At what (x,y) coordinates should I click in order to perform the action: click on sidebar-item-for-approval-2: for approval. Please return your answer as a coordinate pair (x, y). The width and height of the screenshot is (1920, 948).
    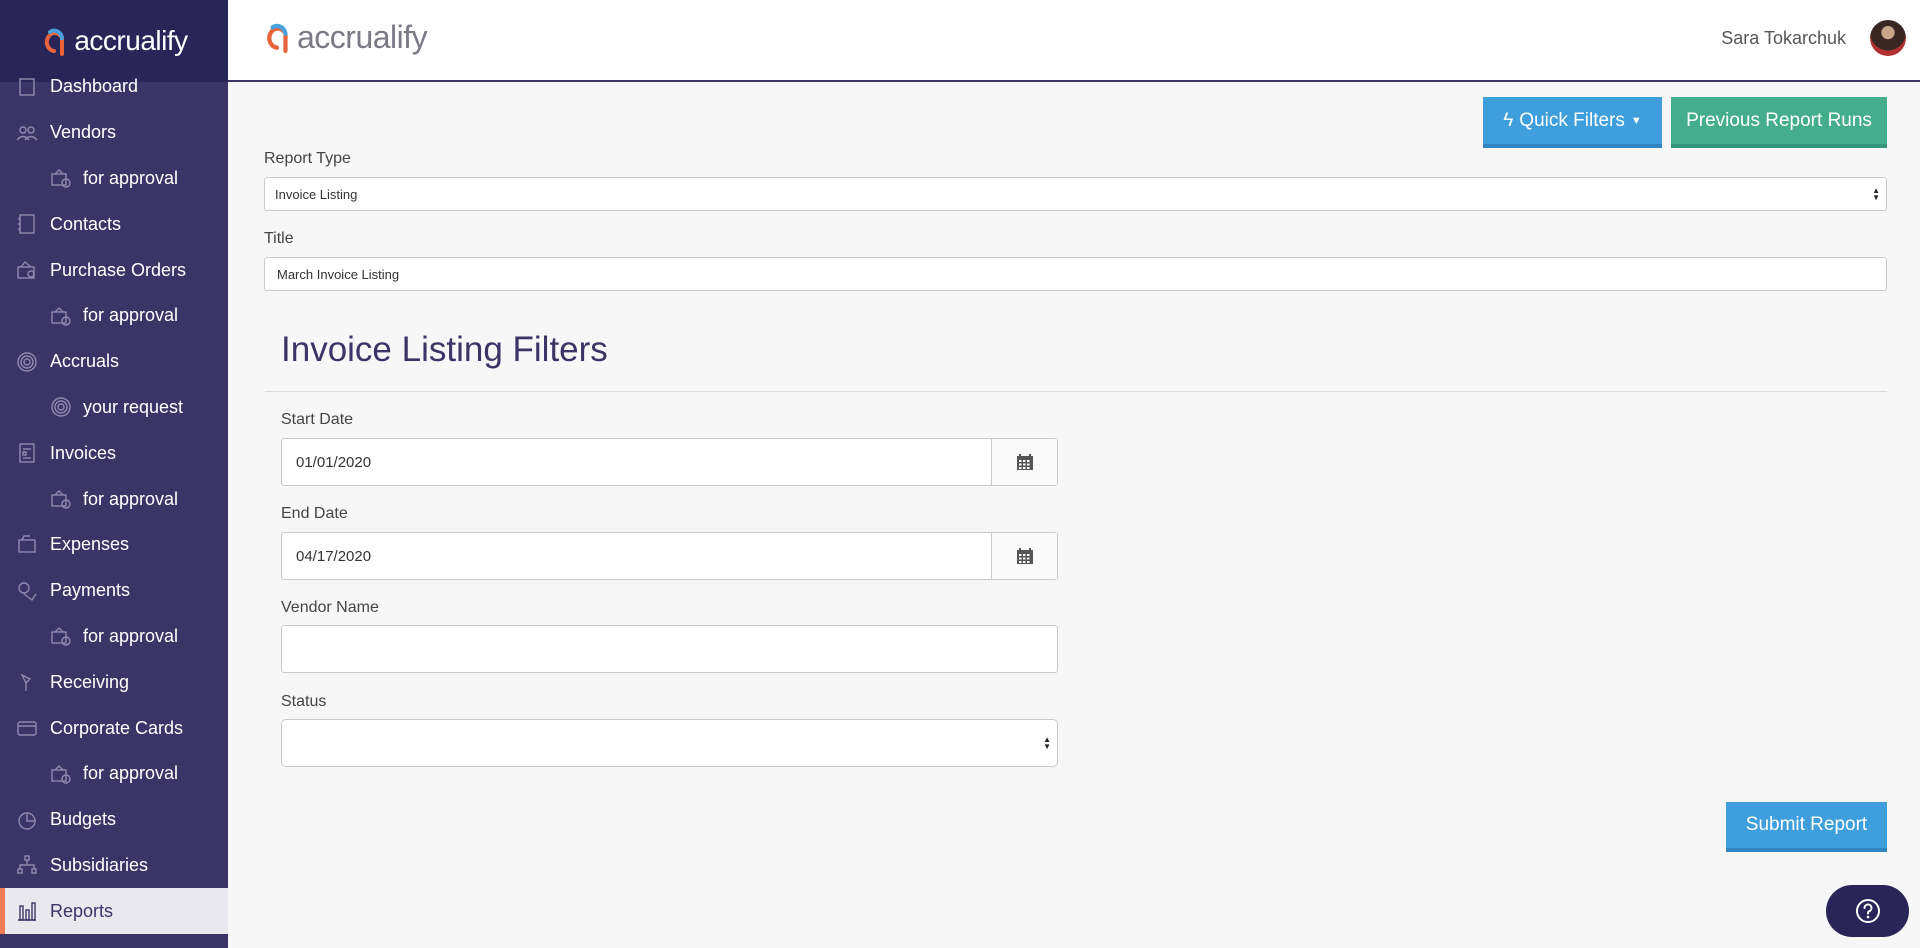
    Looking at the image, I should click on (114, 179).